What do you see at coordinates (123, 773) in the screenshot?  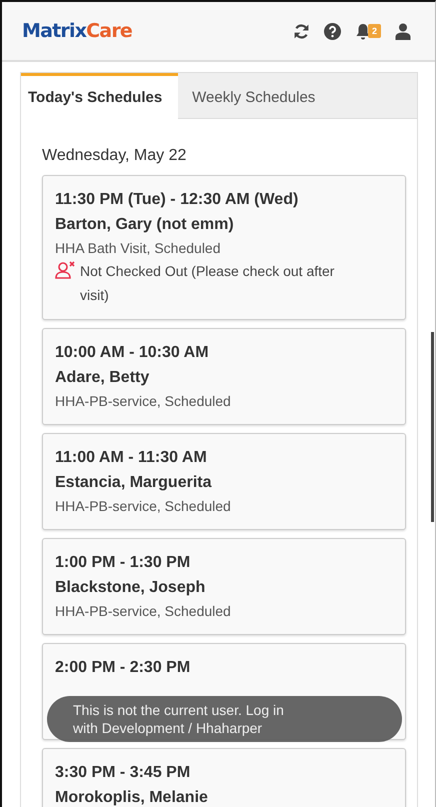 I see `visit-time: 3:30 PM - 3:45 PM` at bounding box center [123, 773].